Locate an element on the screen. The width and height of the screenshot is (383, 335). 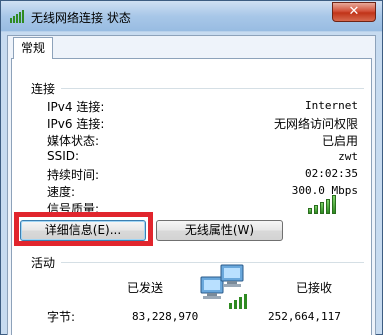
group-divider is located at coordinates (212, 88).